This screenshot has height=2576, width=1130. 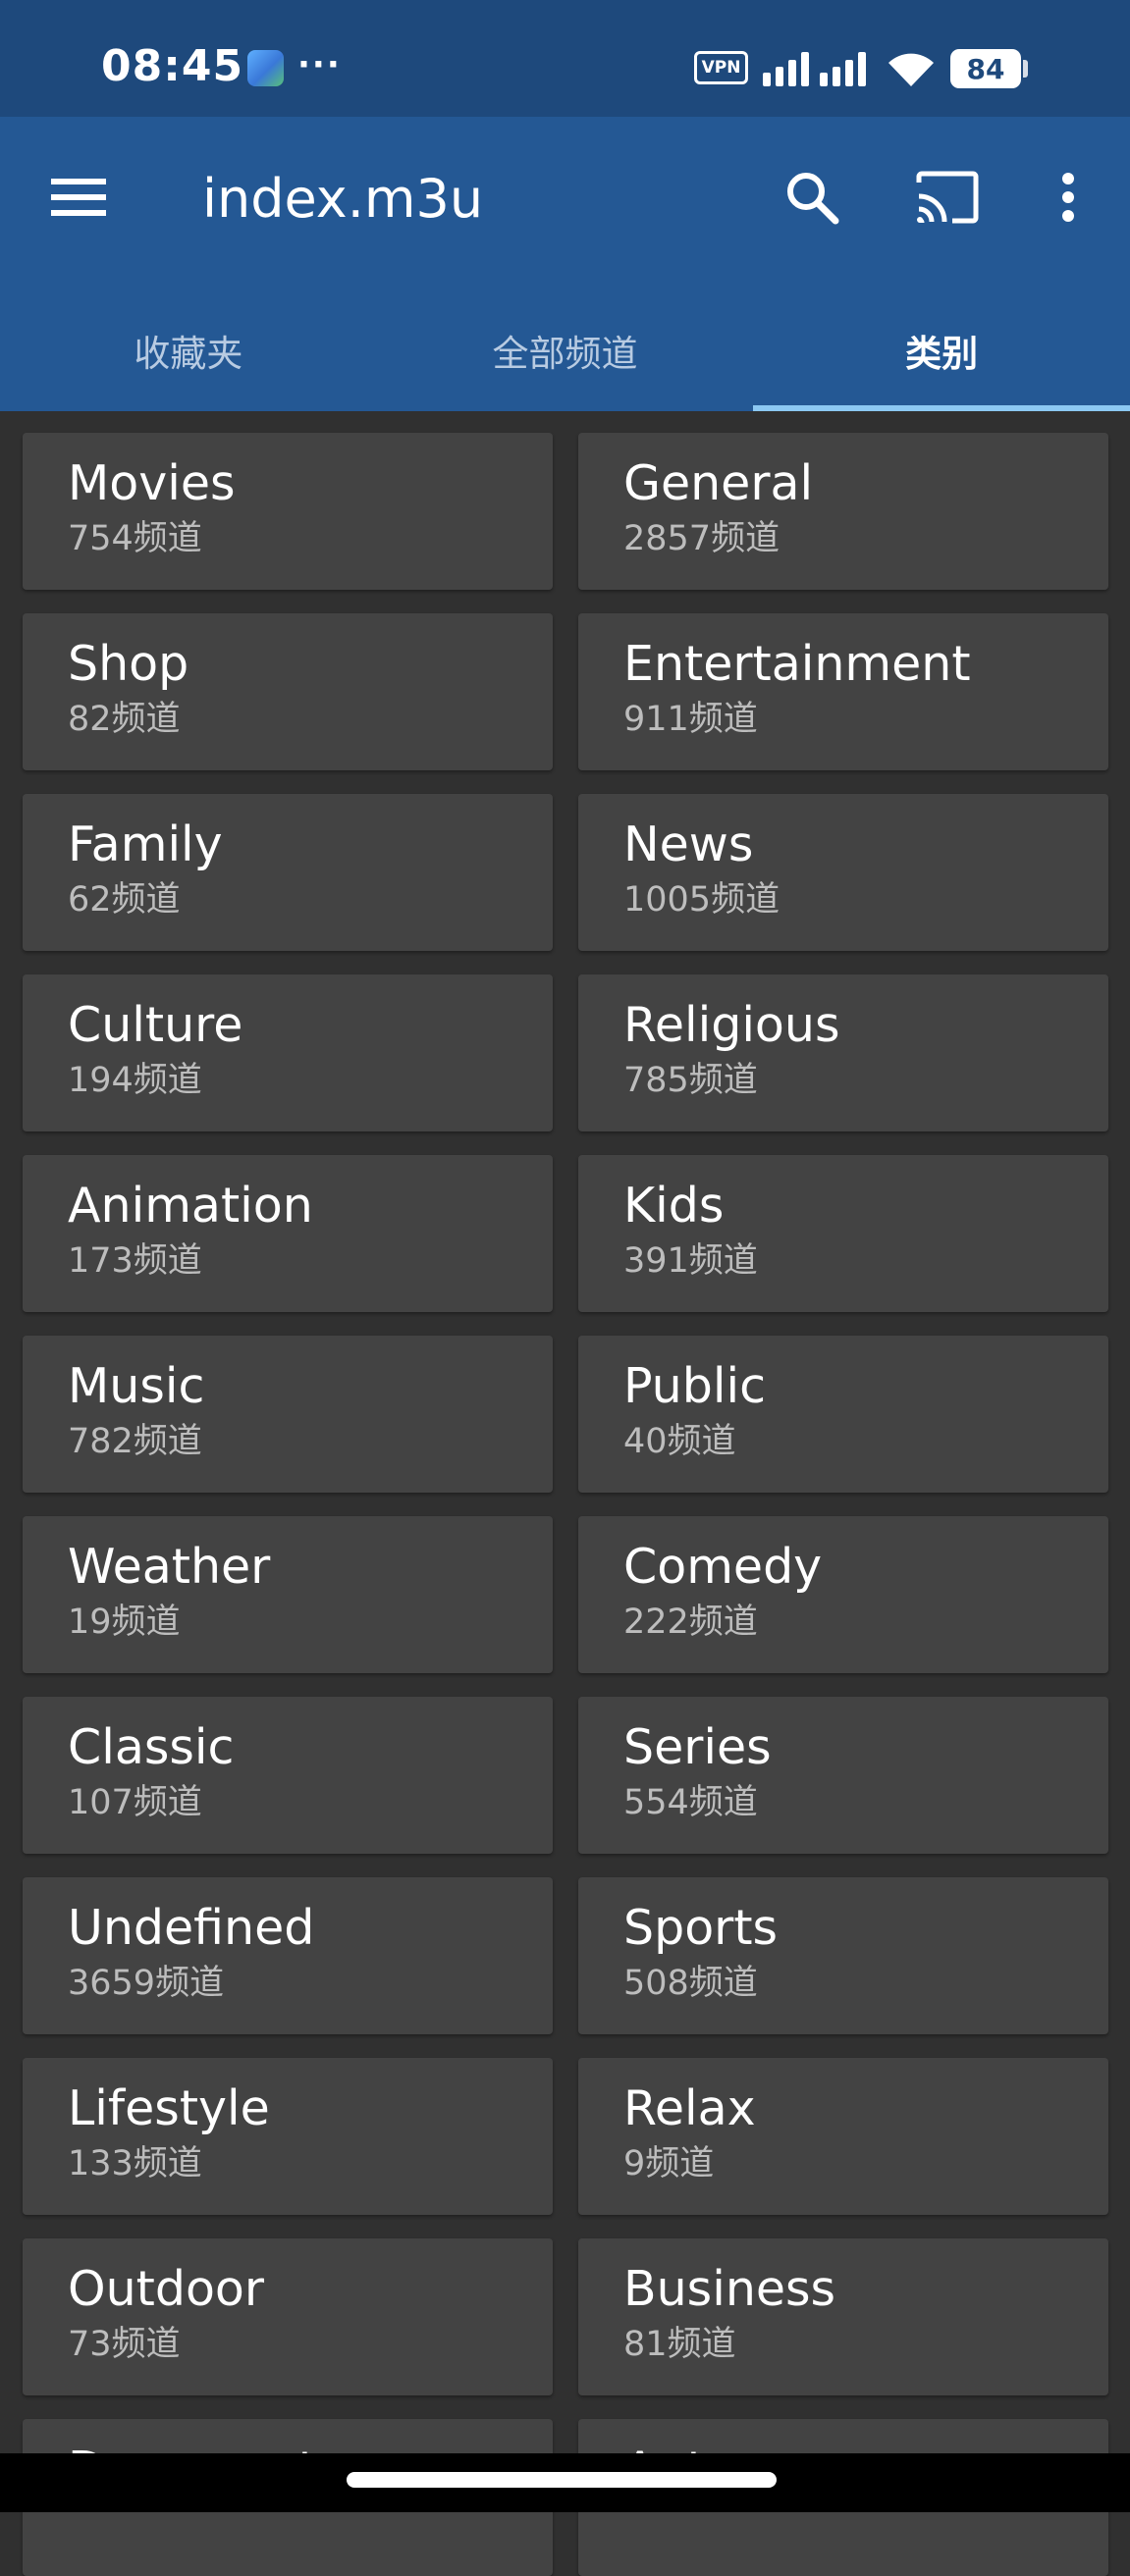 What do you see at coordinates (814, 69) in the screenshot?
I see `signal-icon` at bounding box center [814, 69].